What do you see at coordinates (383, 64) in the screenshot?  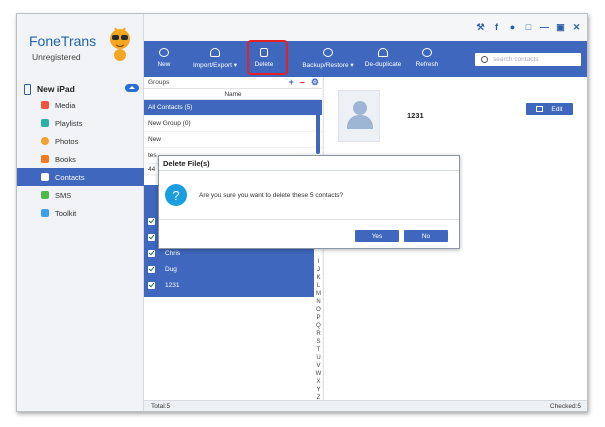 I see `deduplicate-label: De-duplicate` at bounding box center [383, 64].